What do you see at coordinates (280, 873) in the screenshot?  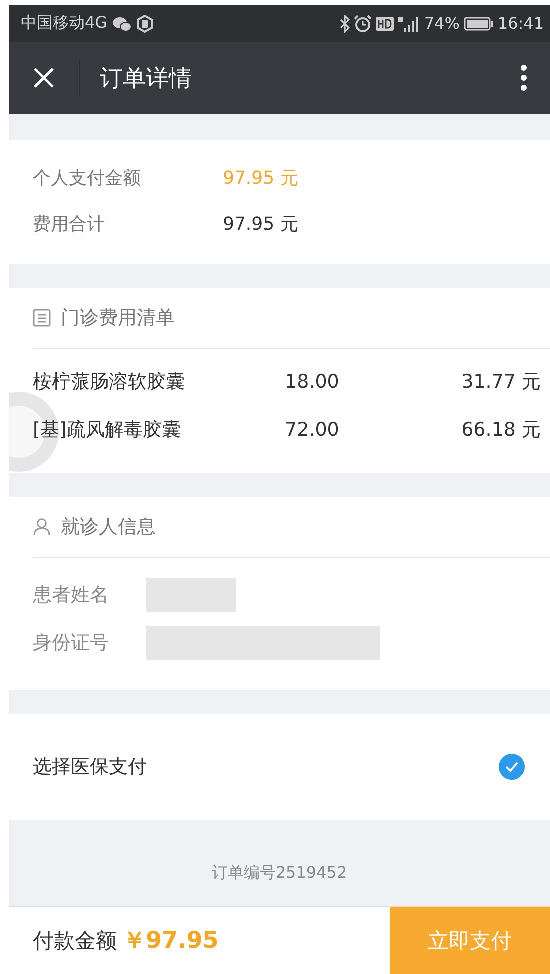 I see `order-number: 订单编号2519452` at bounding box center [280, 873].